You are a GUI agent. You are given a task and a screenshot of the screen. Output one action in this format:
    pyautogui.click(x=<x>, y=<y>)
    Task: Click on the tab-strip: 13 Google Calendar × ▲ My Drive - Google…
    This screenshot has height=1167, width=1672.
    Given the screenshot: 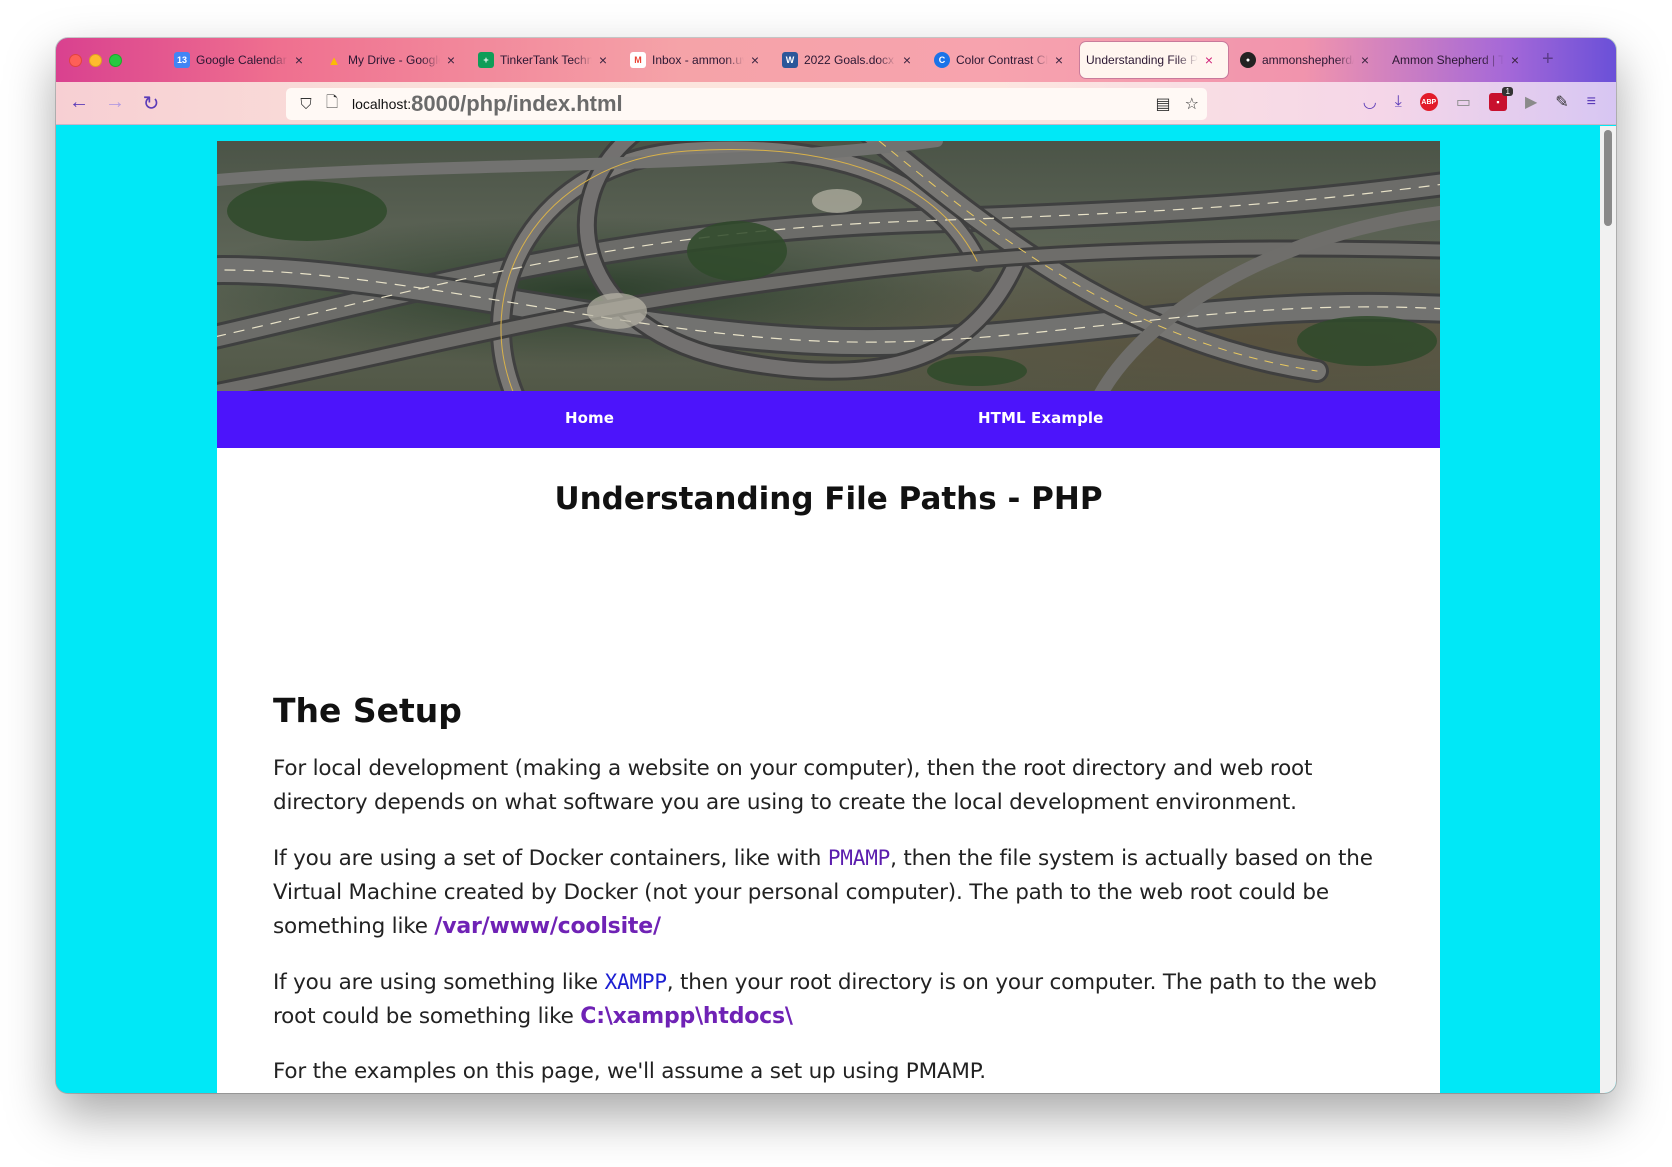 What is the action you would take?
    pyautogui.click(x=836, y=60)
    